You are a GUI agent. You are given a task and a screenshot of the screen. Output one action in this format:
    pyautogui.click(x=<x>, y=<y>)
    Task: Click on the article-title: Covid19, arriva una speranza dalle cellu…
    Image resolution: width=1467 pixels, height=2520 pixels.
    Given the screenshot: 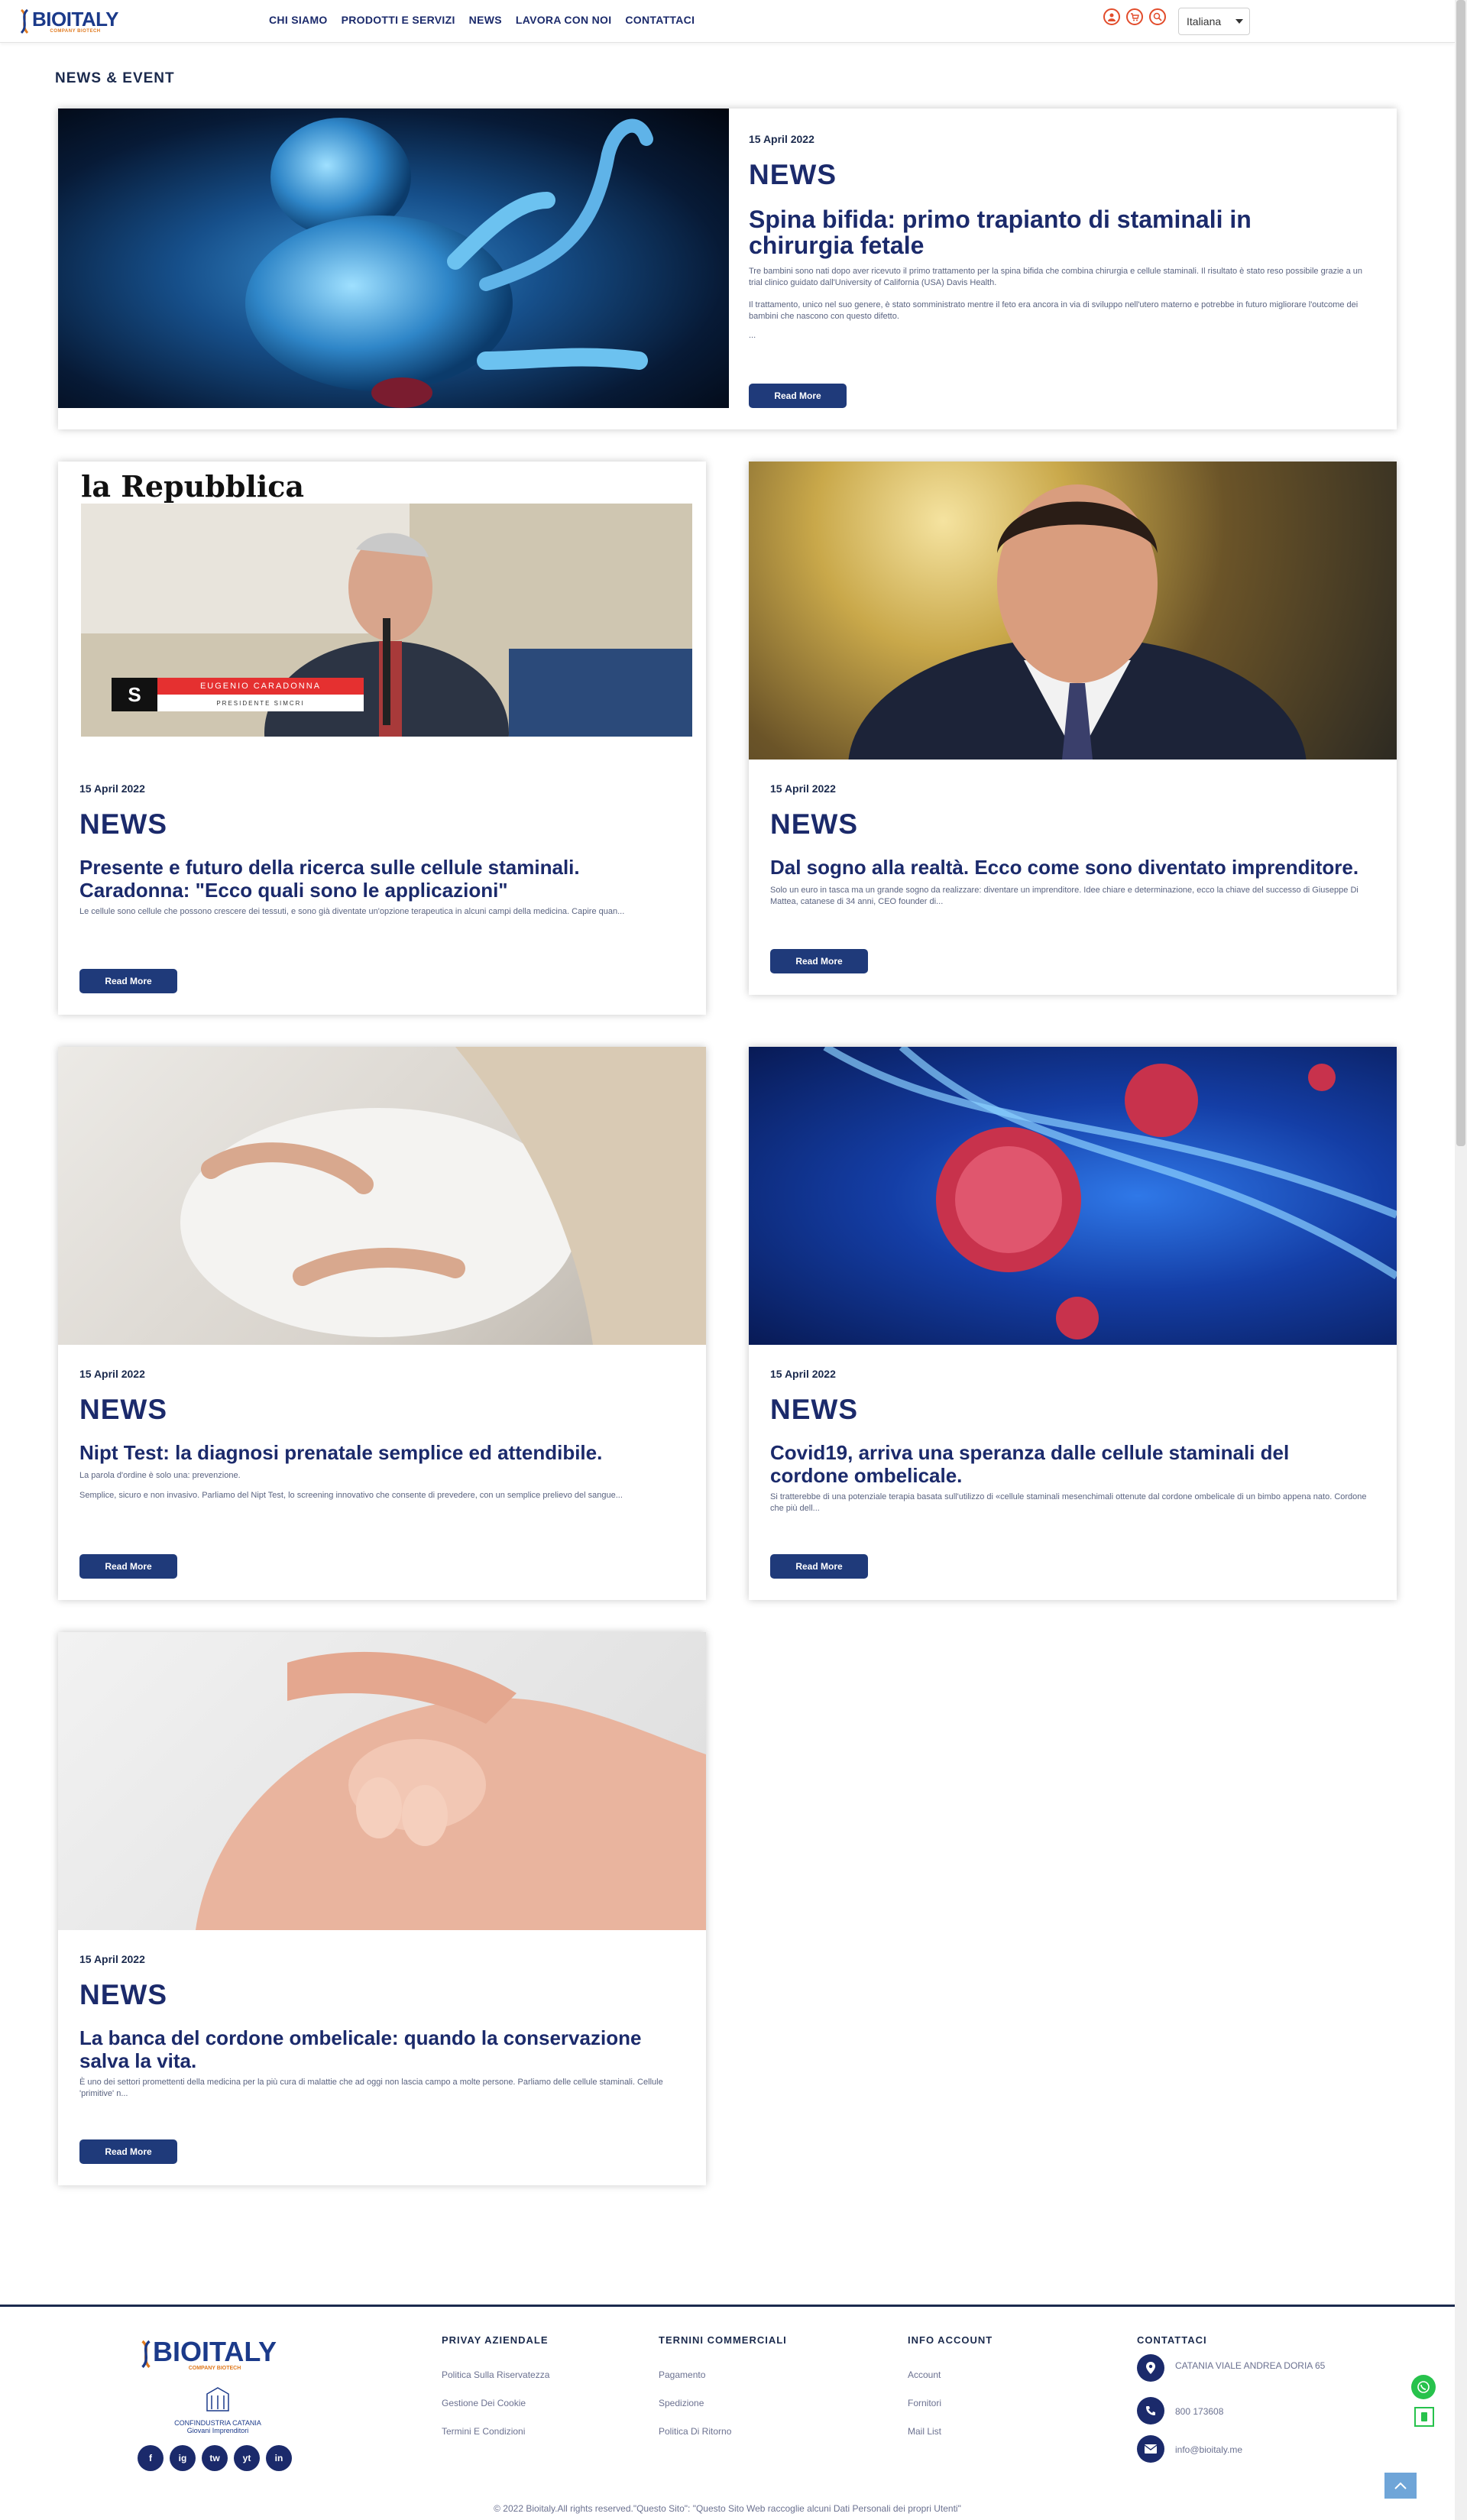 What is the action you would take?
    pyautogui.click(x=1068, y=1464)
    